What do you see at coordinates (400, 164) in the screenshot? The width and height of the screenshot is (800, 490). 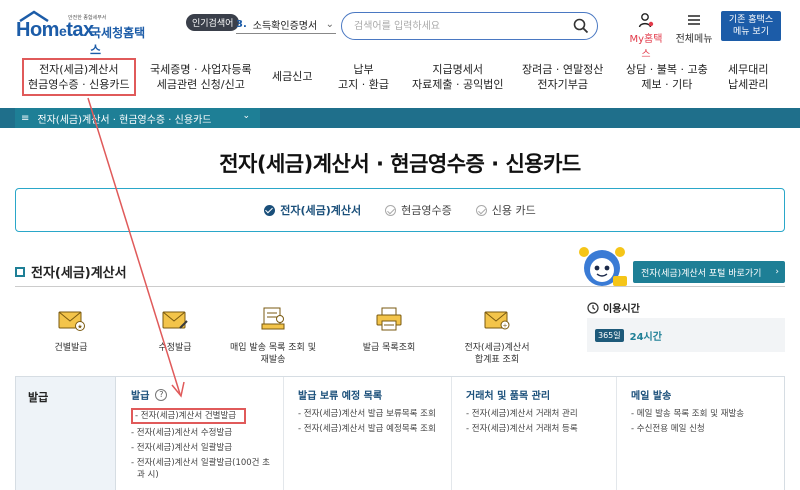 I see `page-title: 전자(세금)계산서 · 현금영수증 · 신용카드` at bounding box center [400, 164].